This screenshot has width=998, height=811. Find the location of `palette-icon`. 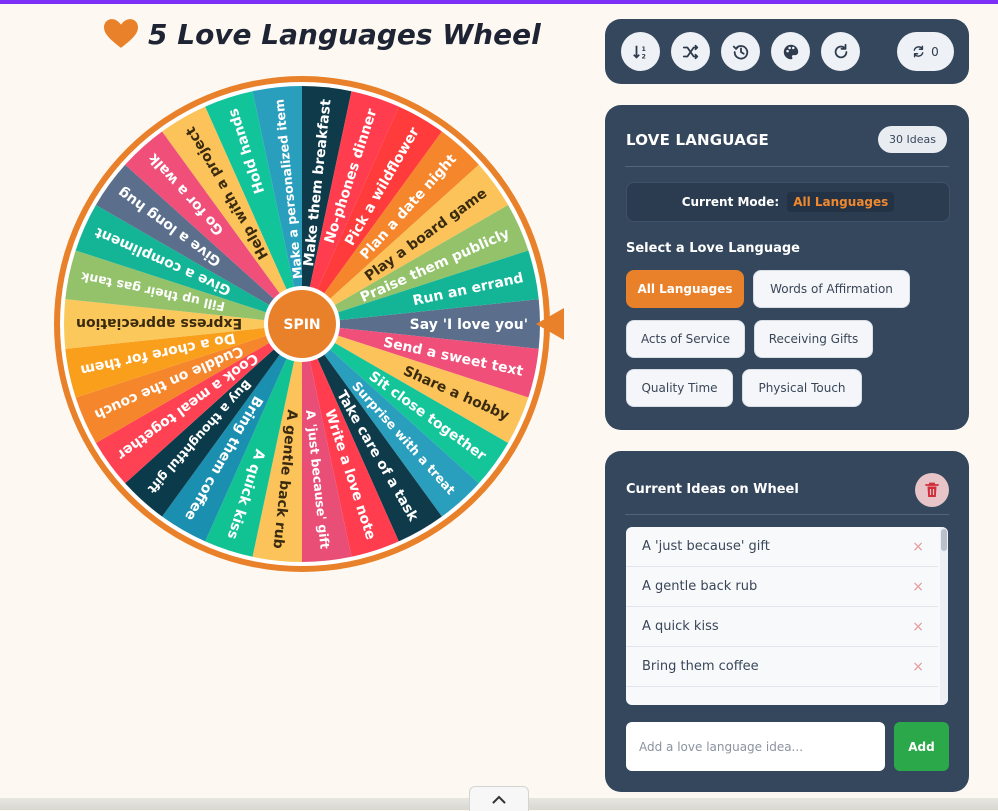

palette-icon is located at coordinates (790, 51).